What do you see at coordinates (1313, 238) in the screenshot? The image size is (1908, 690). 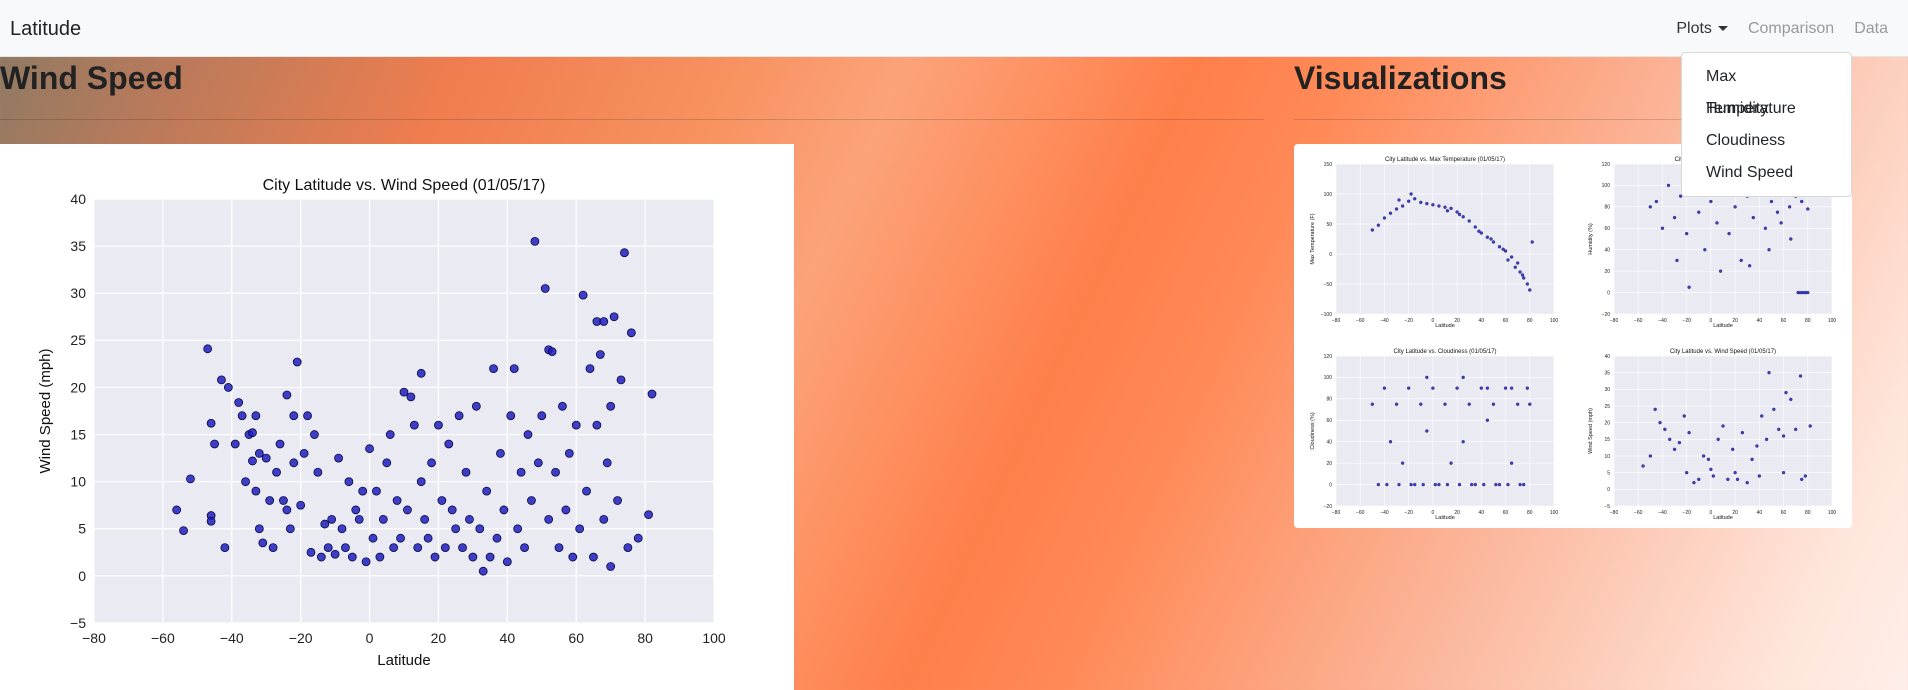 I see `y-axis-label: Max Temperature (F)` at bounding box center [1313, 238].